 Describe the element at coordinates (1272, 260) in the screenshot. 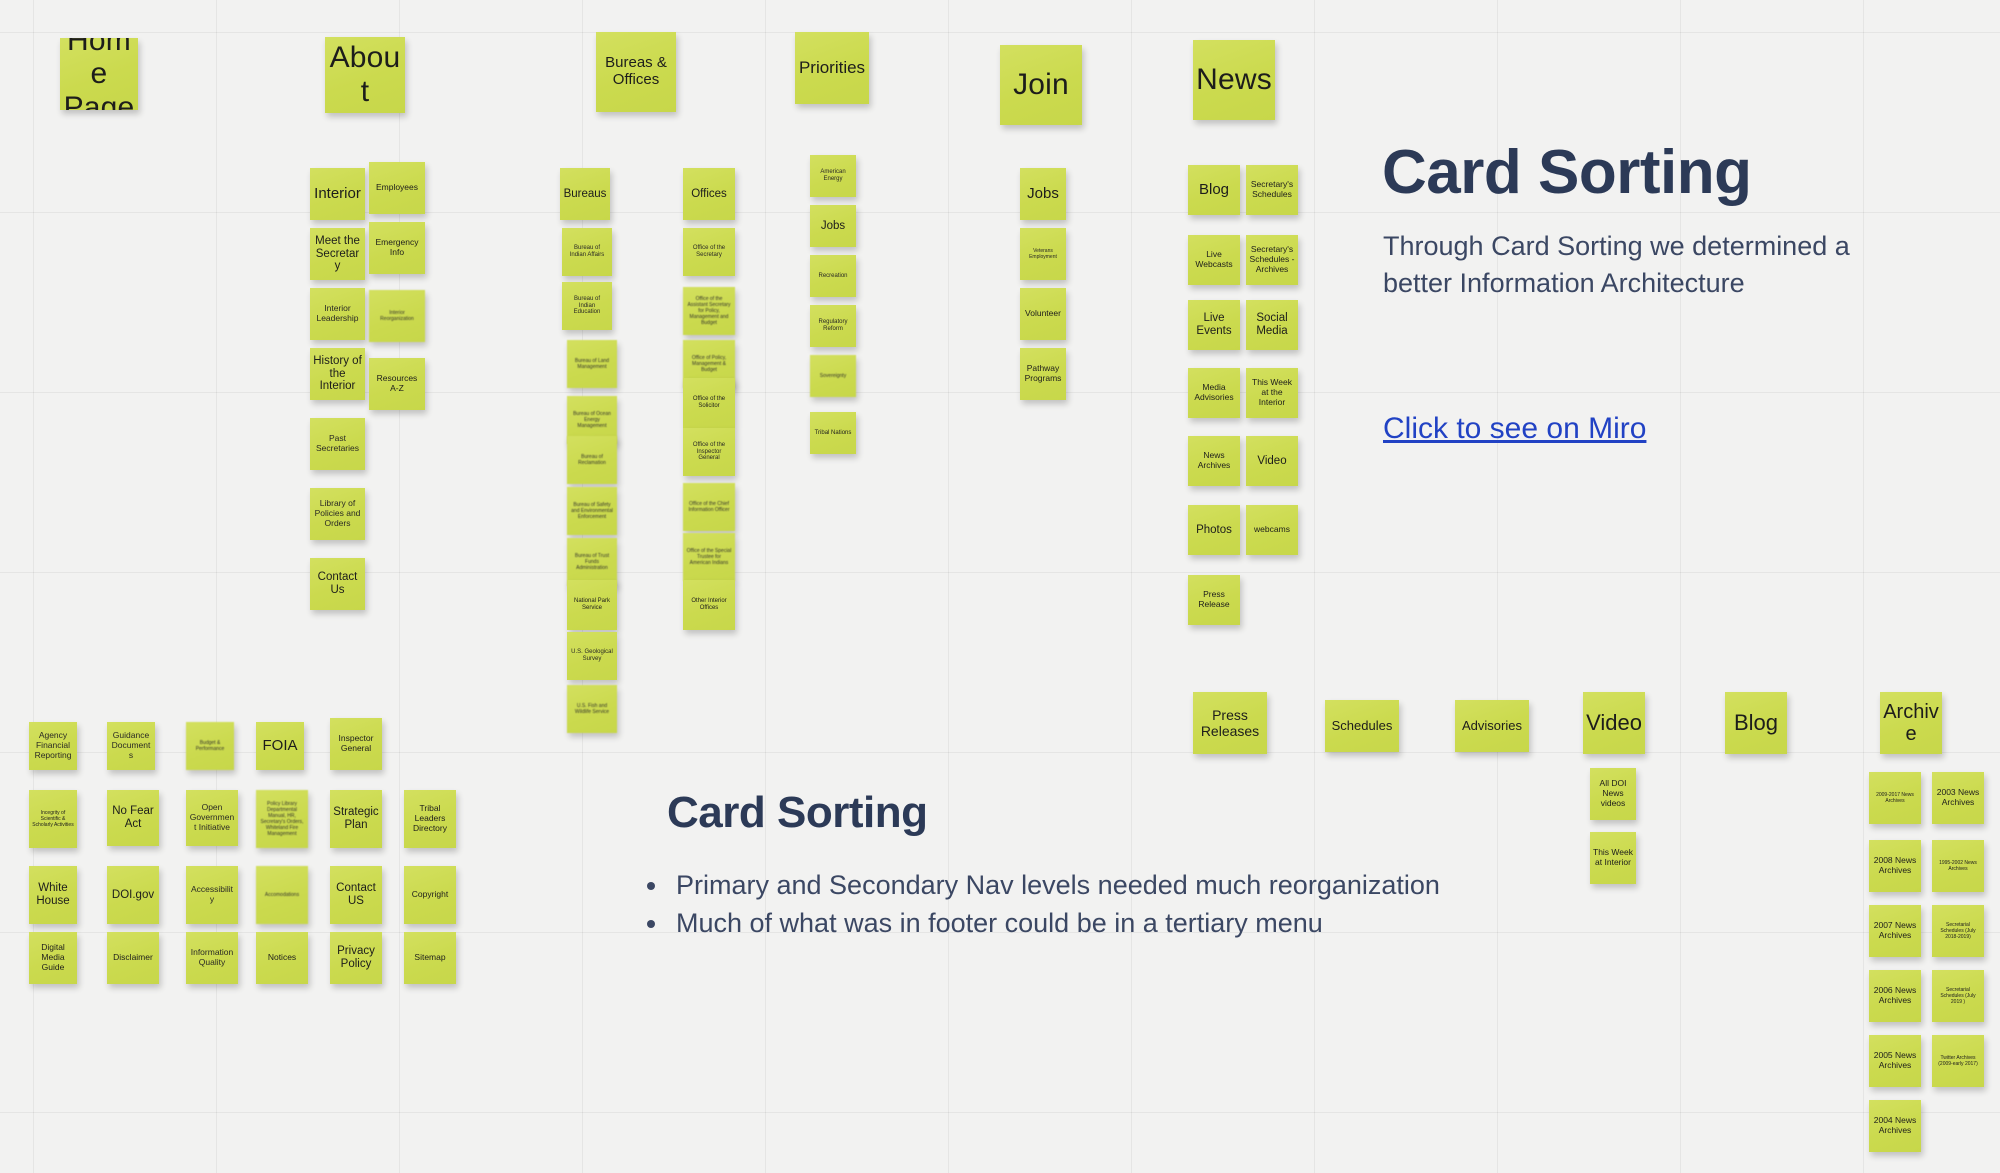

I see `note-news-secretarys-schedules-archives: Secretary's Schedules - Archives` at that location.